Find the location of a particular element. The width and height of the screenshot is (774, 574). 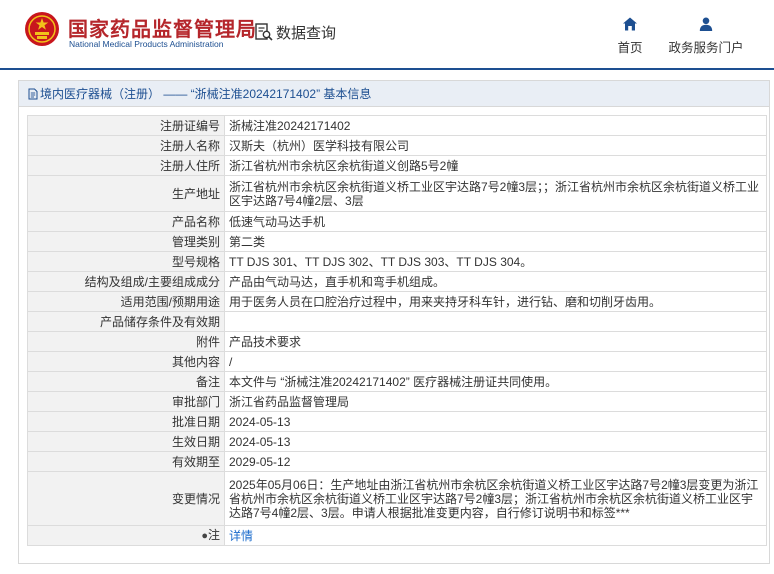

row-value: 汉斯夫（杭州）医学科技有限公司 is located at coordinates (495, 145).